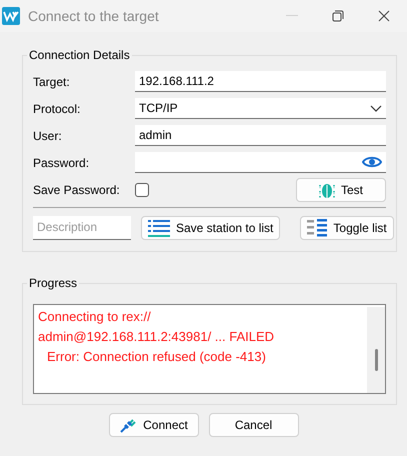 Image resolution: width=407 pixels, height=456 pixels. Describe the element at coordinates (157, 337) in the screenshot. I see `log-line: admin@192.168.111.2:43981/ ... FAILED` at that location.